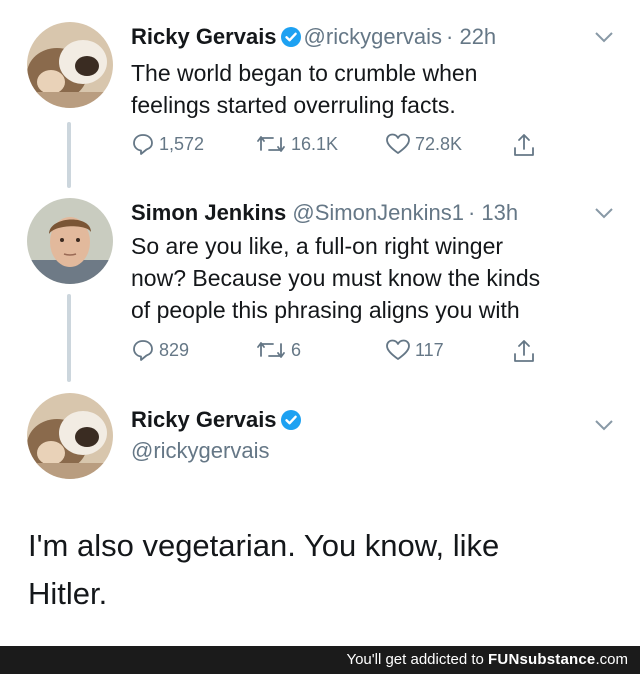 The height and width of the screenshot is (674, 640). What do you see at coordinates (414, 350) in the screenshot?
I see `like-button: 117` at bounding box center [414, 350].